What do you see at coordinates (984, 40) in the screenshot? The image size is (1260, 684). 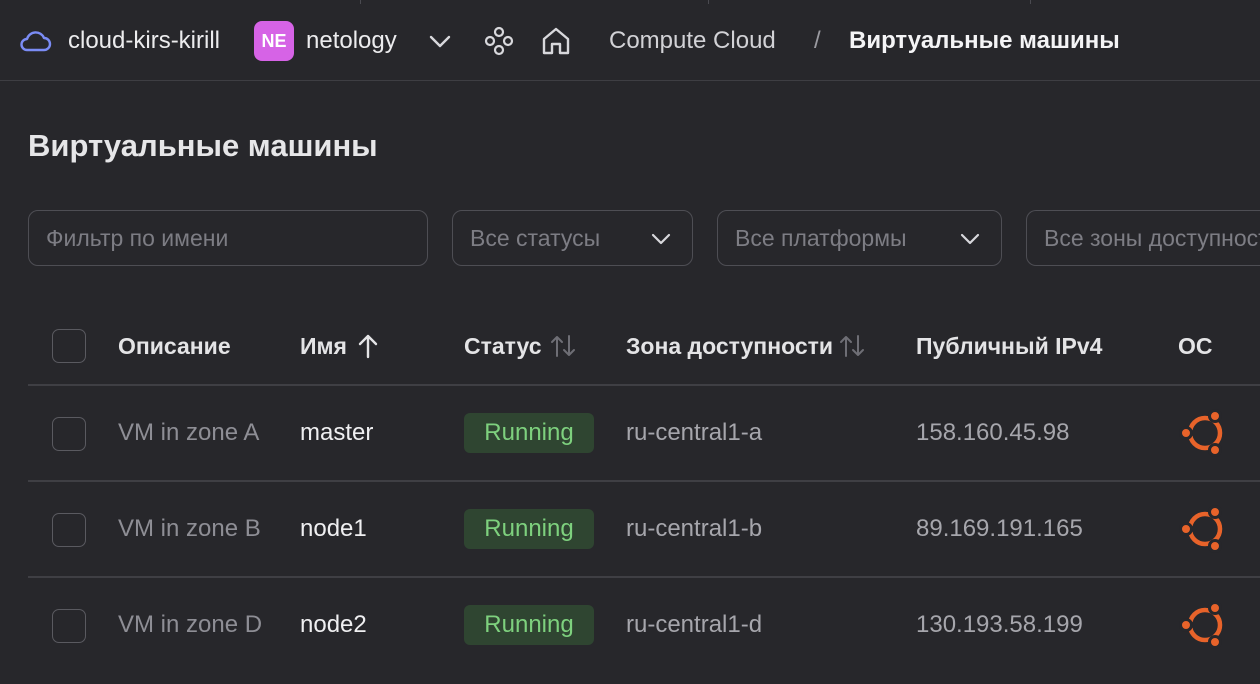 I see `breadcrumb-current: Виртуальные машины` at bounding box center [984, 40].